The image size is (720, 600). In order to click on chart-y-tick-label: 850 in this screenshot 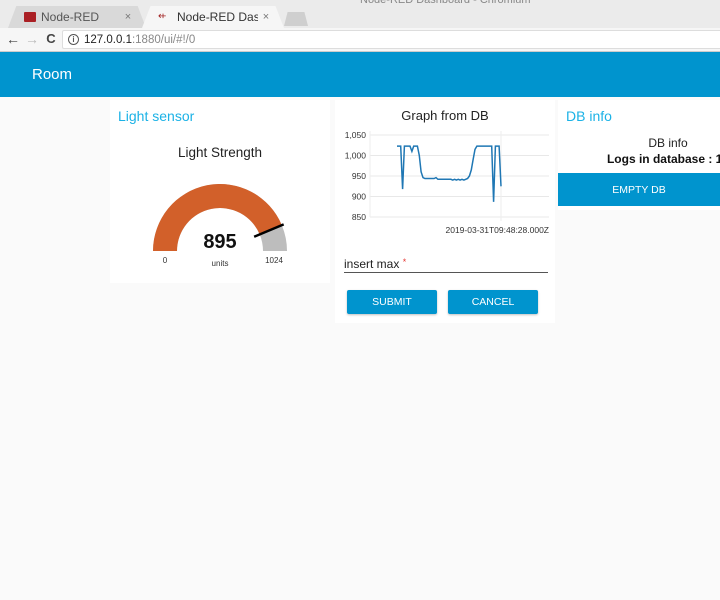, I will do `click(359, 217)`.